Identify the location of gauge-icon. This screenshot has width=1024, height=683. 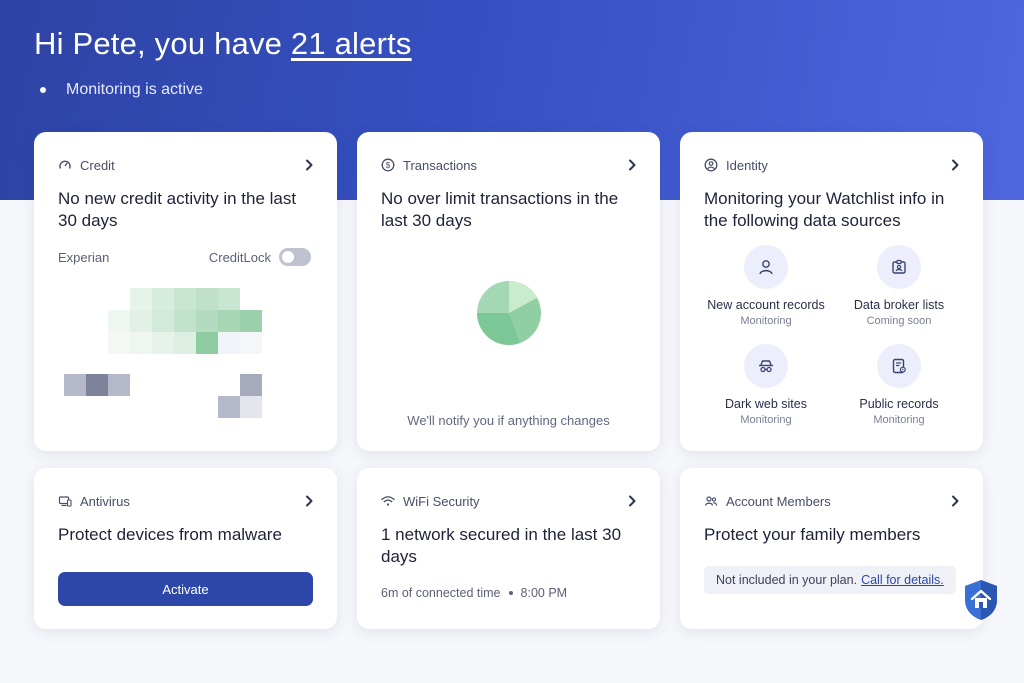
(65, 165).